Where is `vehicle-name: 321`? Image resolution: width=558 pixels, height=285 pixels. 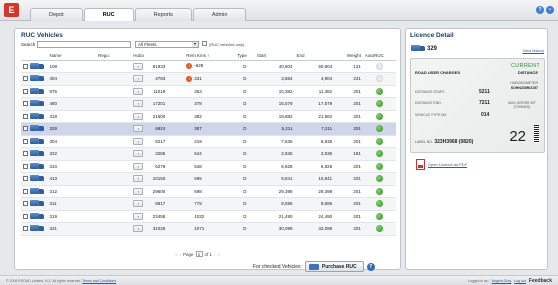 vehicle-name: 321 is located at coordinates (71, 229).